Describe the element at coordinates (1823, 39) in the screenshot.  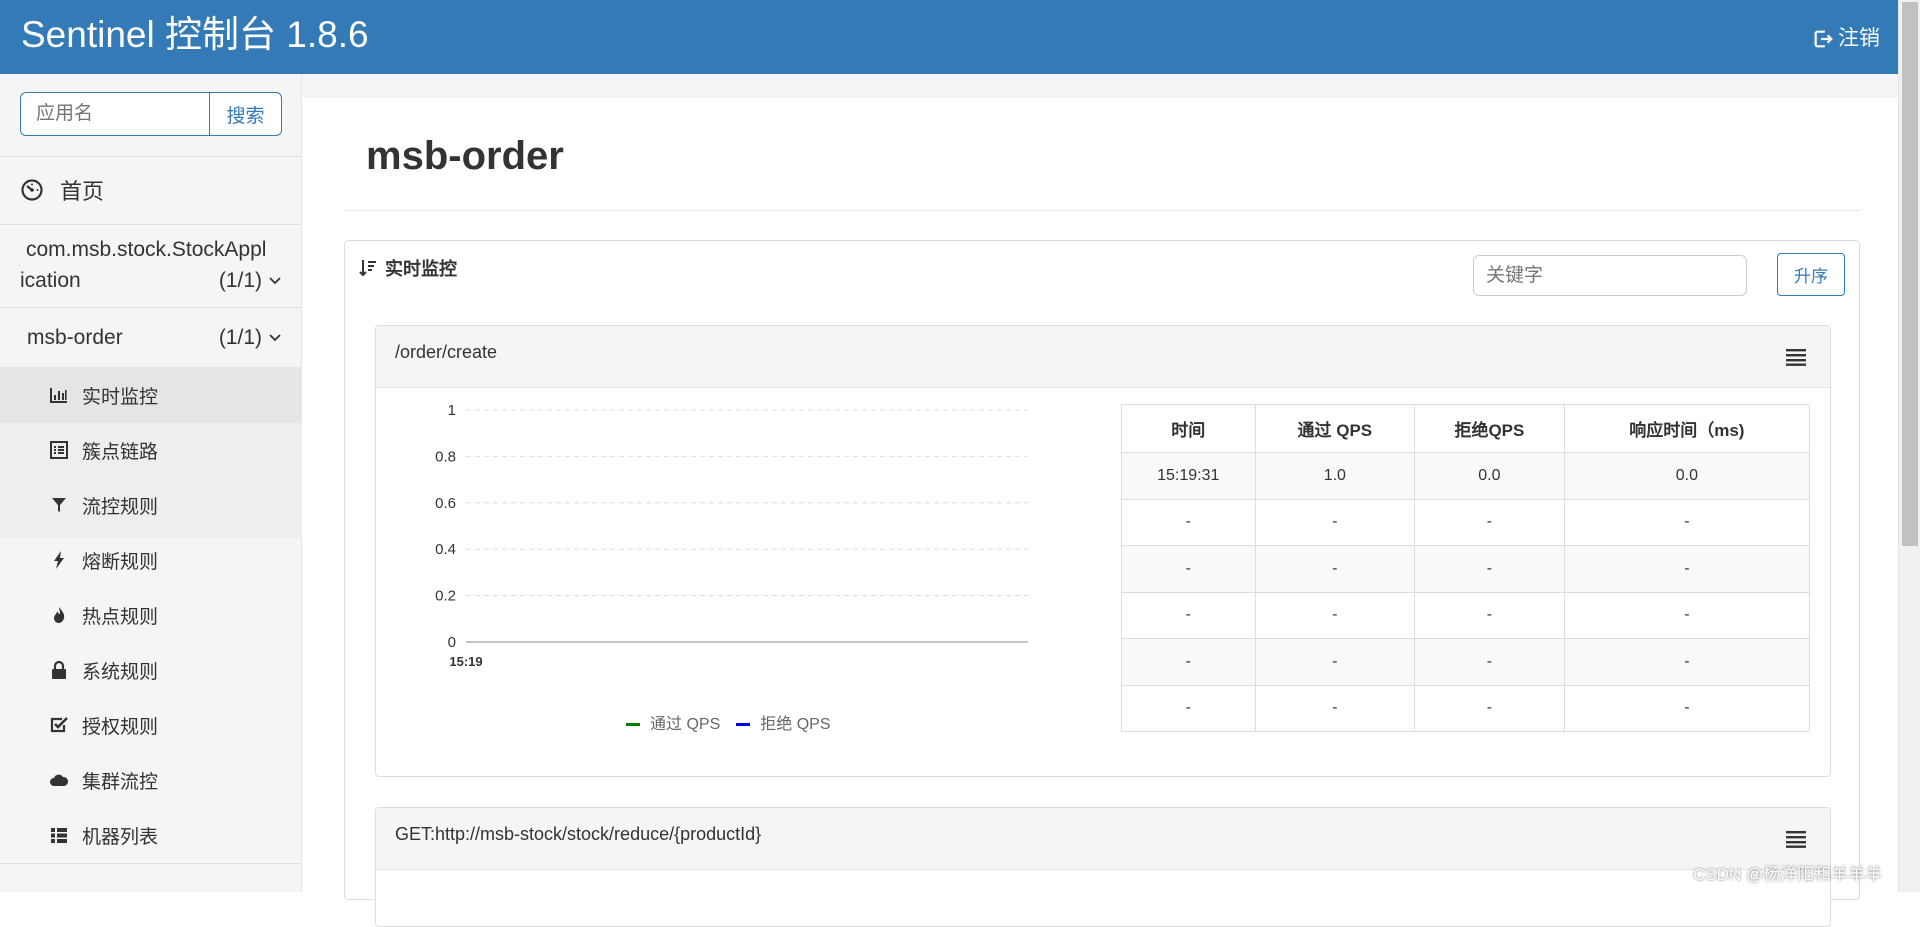
I see `logout-icon` at that location.